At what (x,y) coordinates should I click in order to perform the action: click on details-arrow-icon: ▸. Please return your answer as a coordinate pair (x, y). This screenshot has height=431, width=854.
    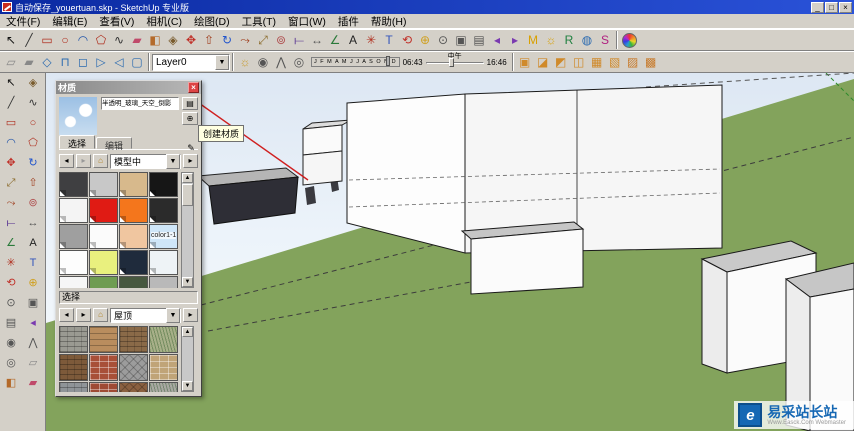
    Looking at the image, I should click on (190, 315).